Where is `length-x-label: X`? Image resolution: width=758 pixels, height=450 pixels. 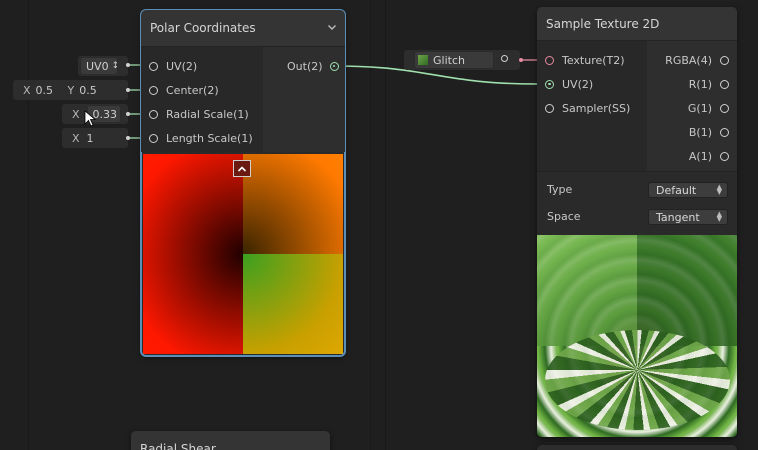
length-x-label: X is located at coordinates (76, 138).